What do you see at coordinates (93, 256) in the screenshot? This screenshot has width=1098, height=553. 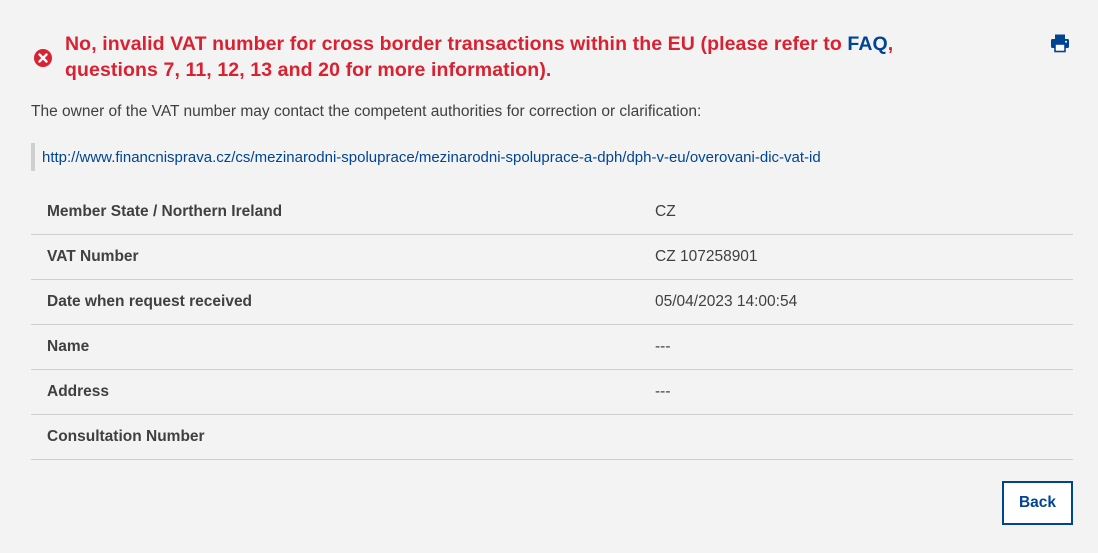 I see `row-label-vat-number: VAT Number` at bounding box center [93, 256].